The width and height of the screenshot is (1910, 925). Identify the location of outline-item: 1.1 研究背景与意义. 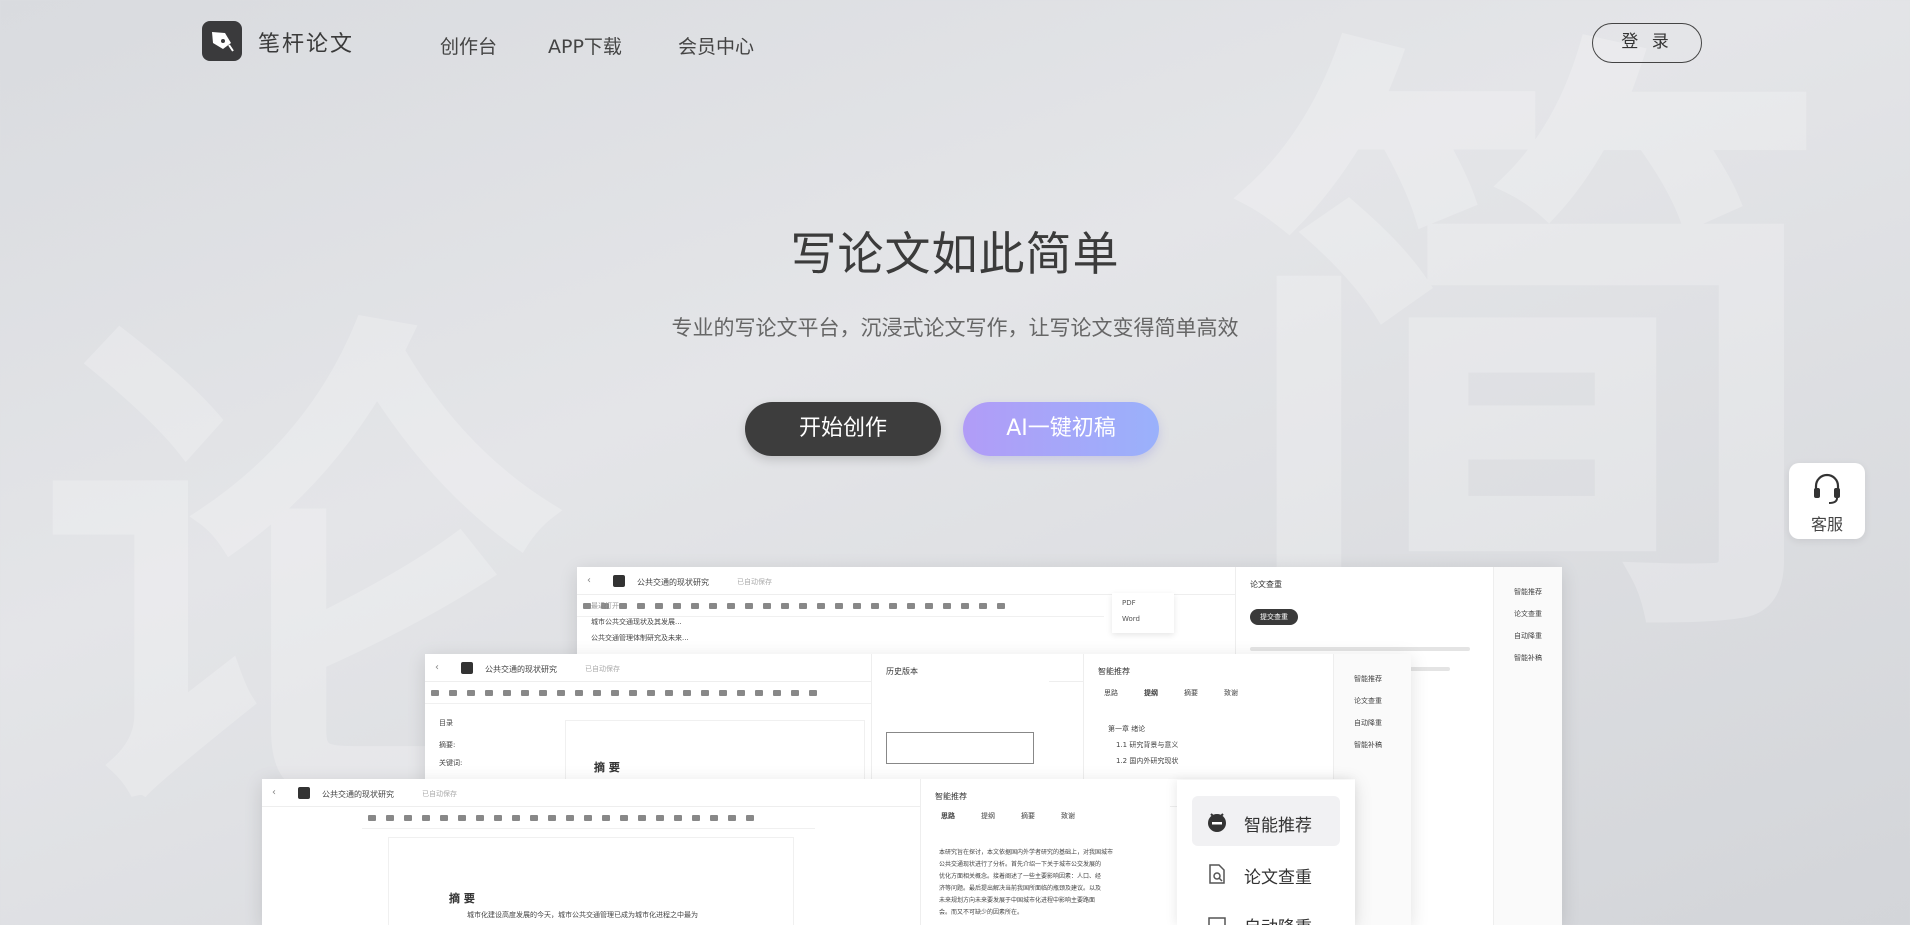
(1147, 745).